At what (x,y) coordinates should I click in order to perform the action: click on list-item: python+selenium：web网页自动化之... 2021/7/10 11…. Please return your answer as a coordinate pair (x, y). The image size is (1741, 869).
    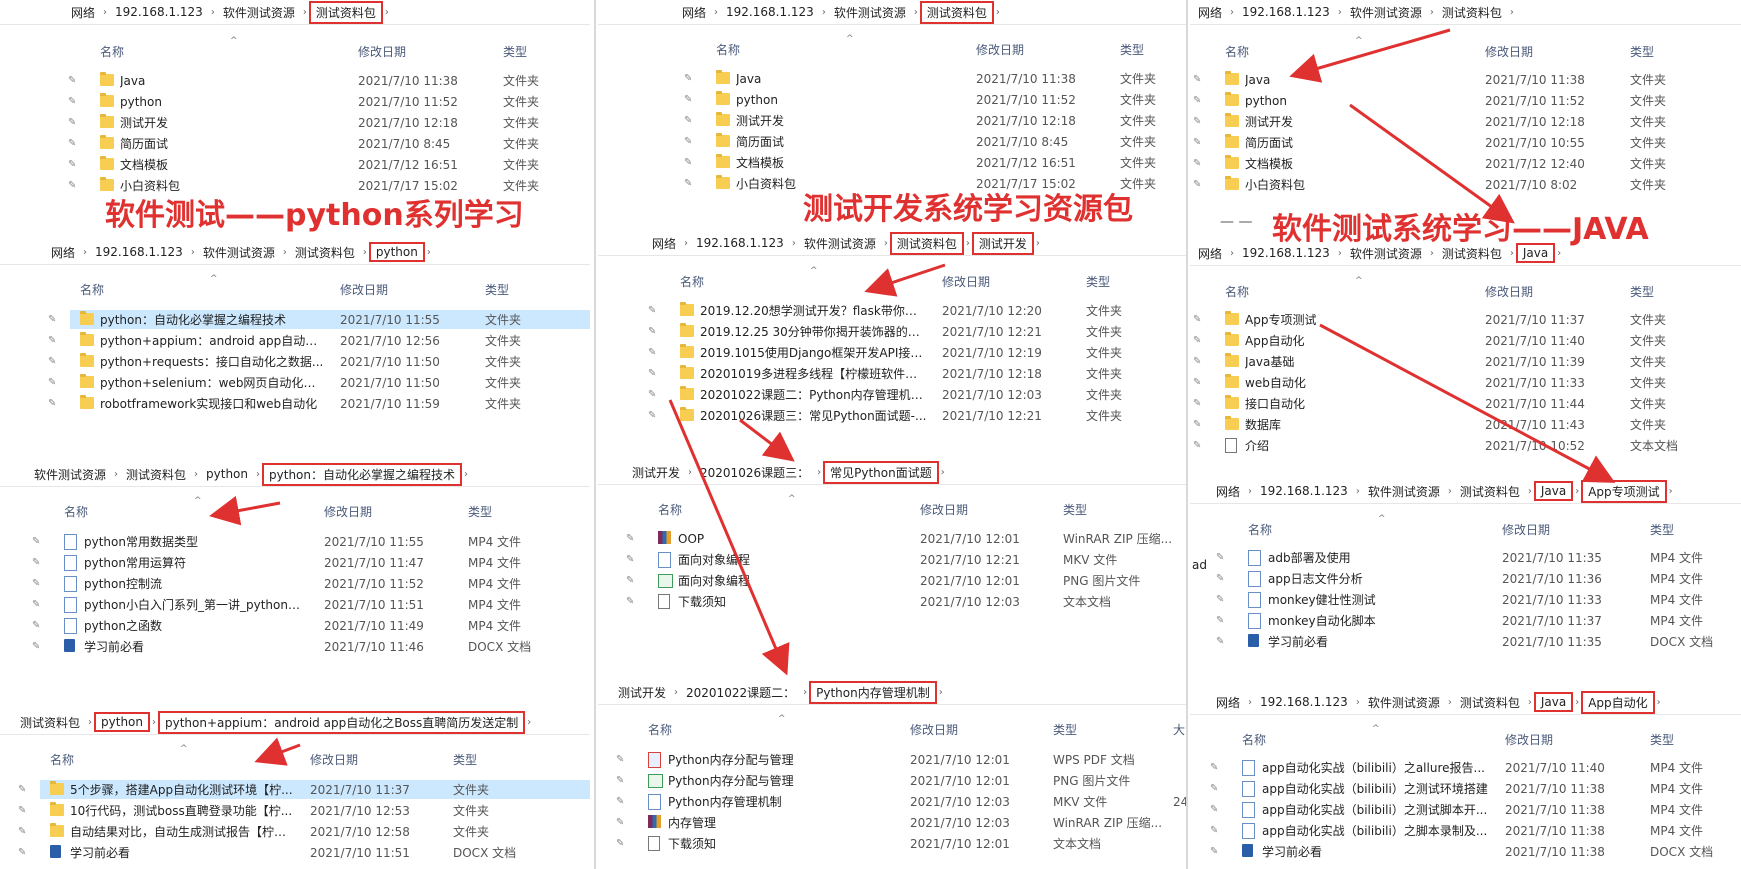
    Looking at the image, I should click on (330, 382).